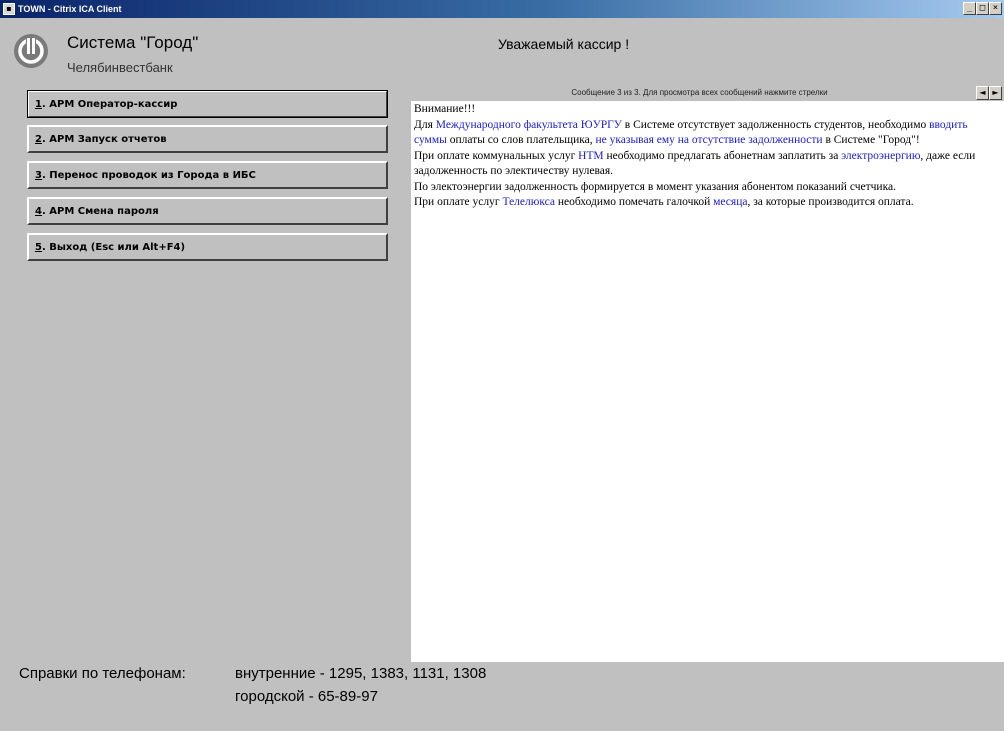 Image resolution: width=1004 pixels, height=731 pixels. What do you see at coordinates (38, 139) in the screenshot?
I see `menu-hotkey: 2` at bounding box center [38, 139].